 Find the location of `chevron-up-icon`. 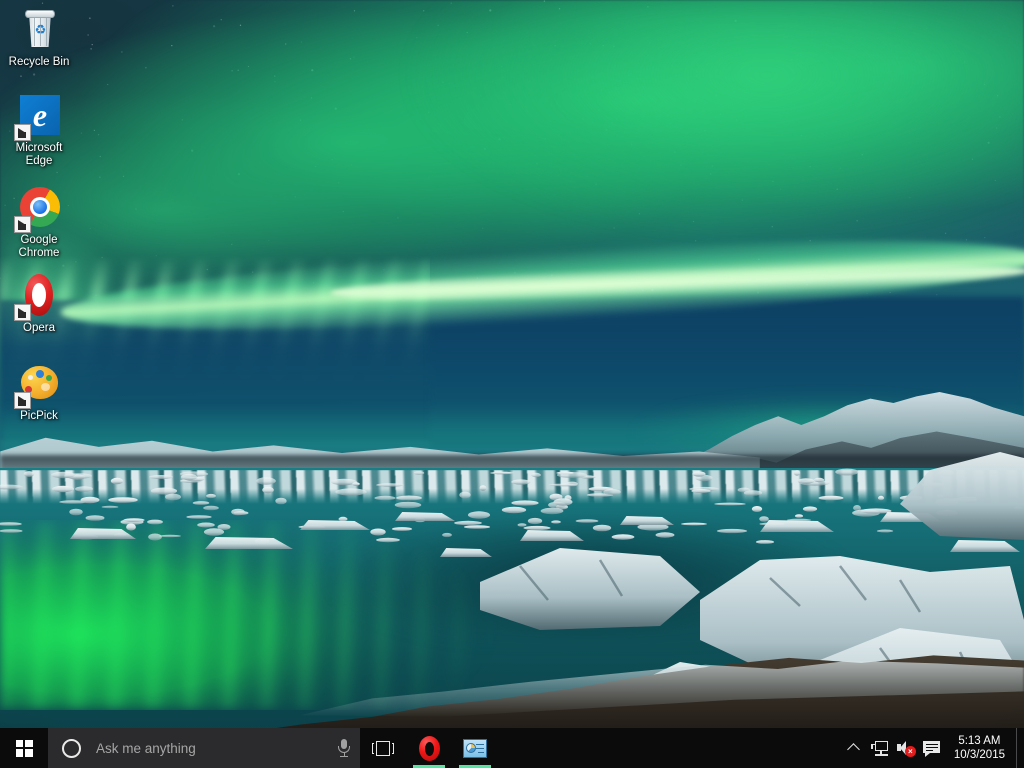

chevron-up-icon is located at coordinates (854, 749).